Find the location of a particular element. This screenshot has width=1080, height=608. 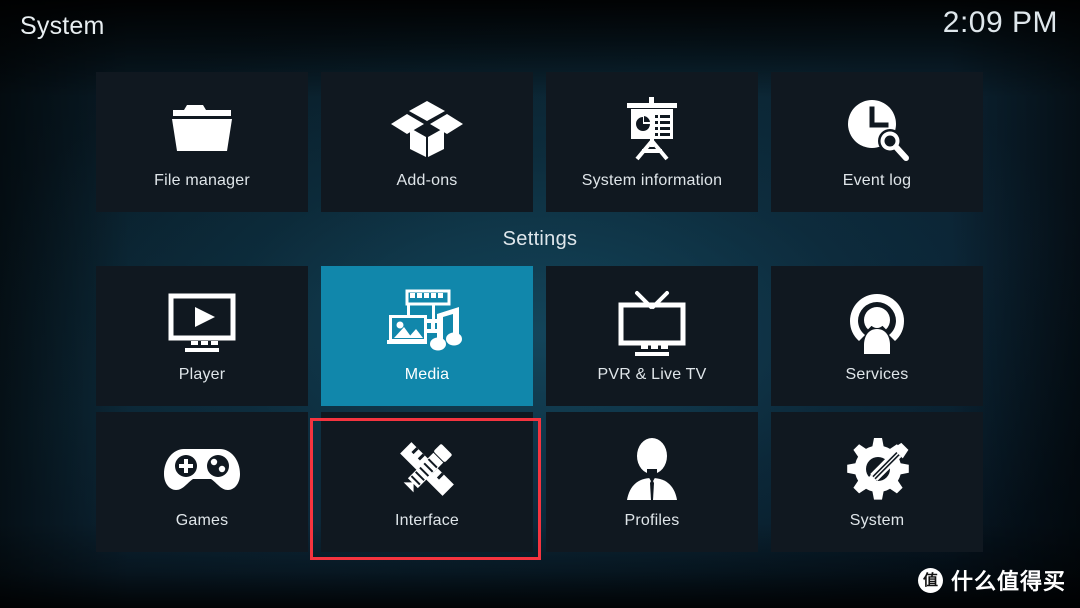

person-bust-icon is located at coordinates (652, 469).